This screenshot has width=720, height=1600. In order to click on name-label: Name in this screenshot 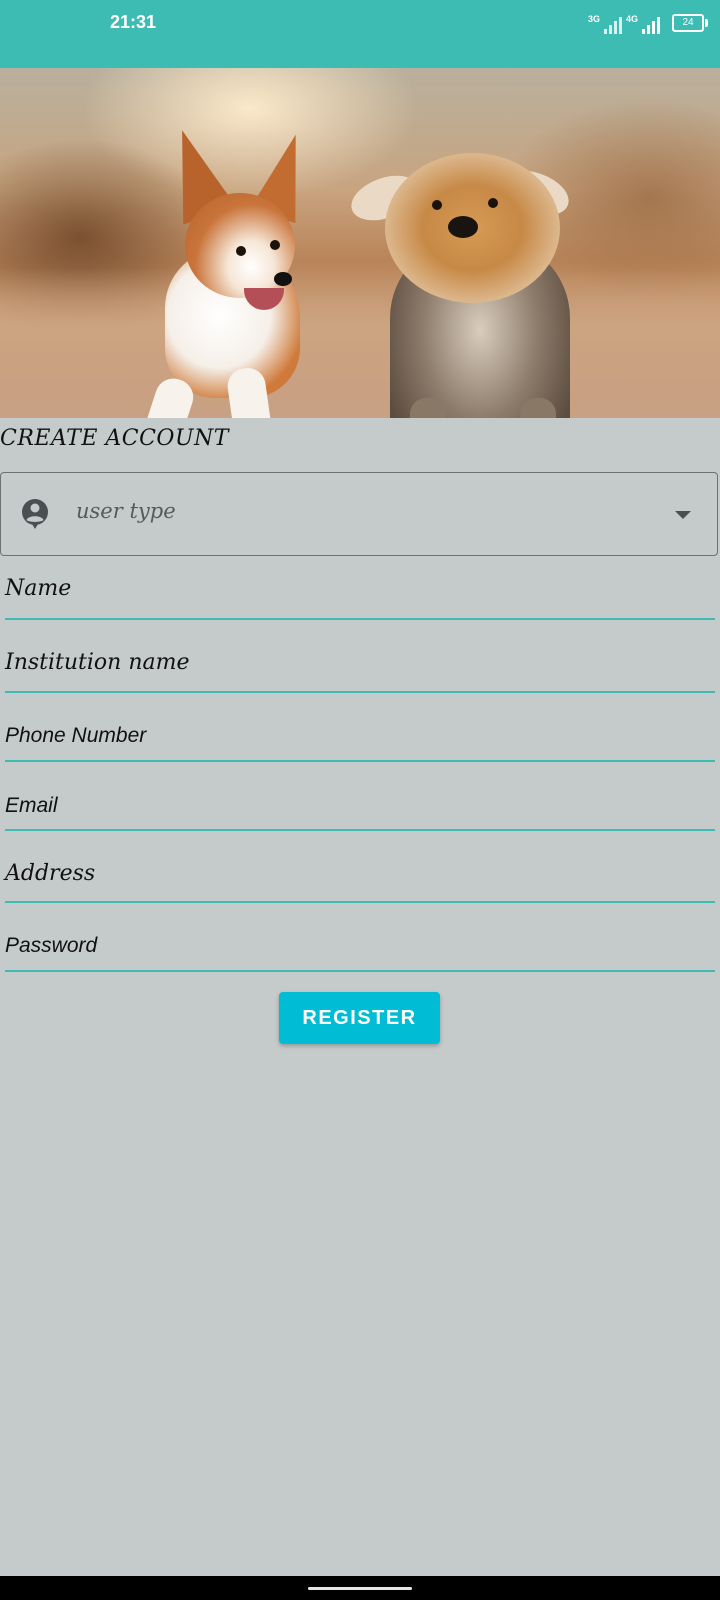, I will do `click(38, 588)`.